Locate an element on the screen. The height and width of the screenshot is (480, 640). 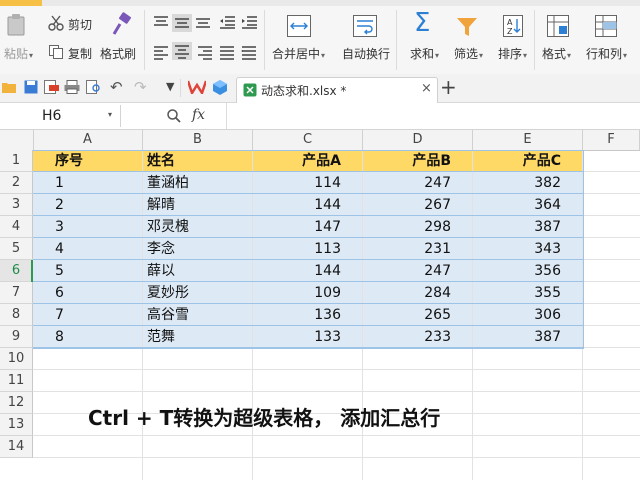
row-header-14: 14 is located at coordinates (16, 447).